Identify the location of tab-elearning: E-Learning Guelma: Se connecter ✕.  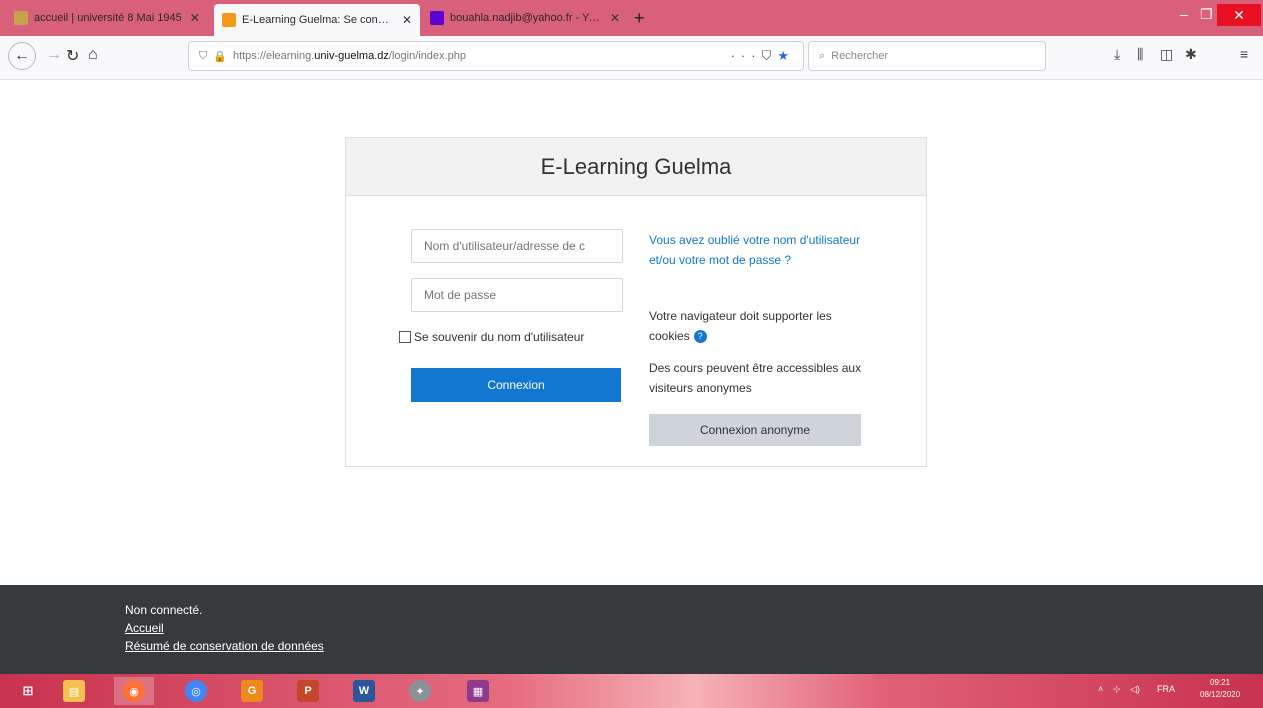
(317, 20).